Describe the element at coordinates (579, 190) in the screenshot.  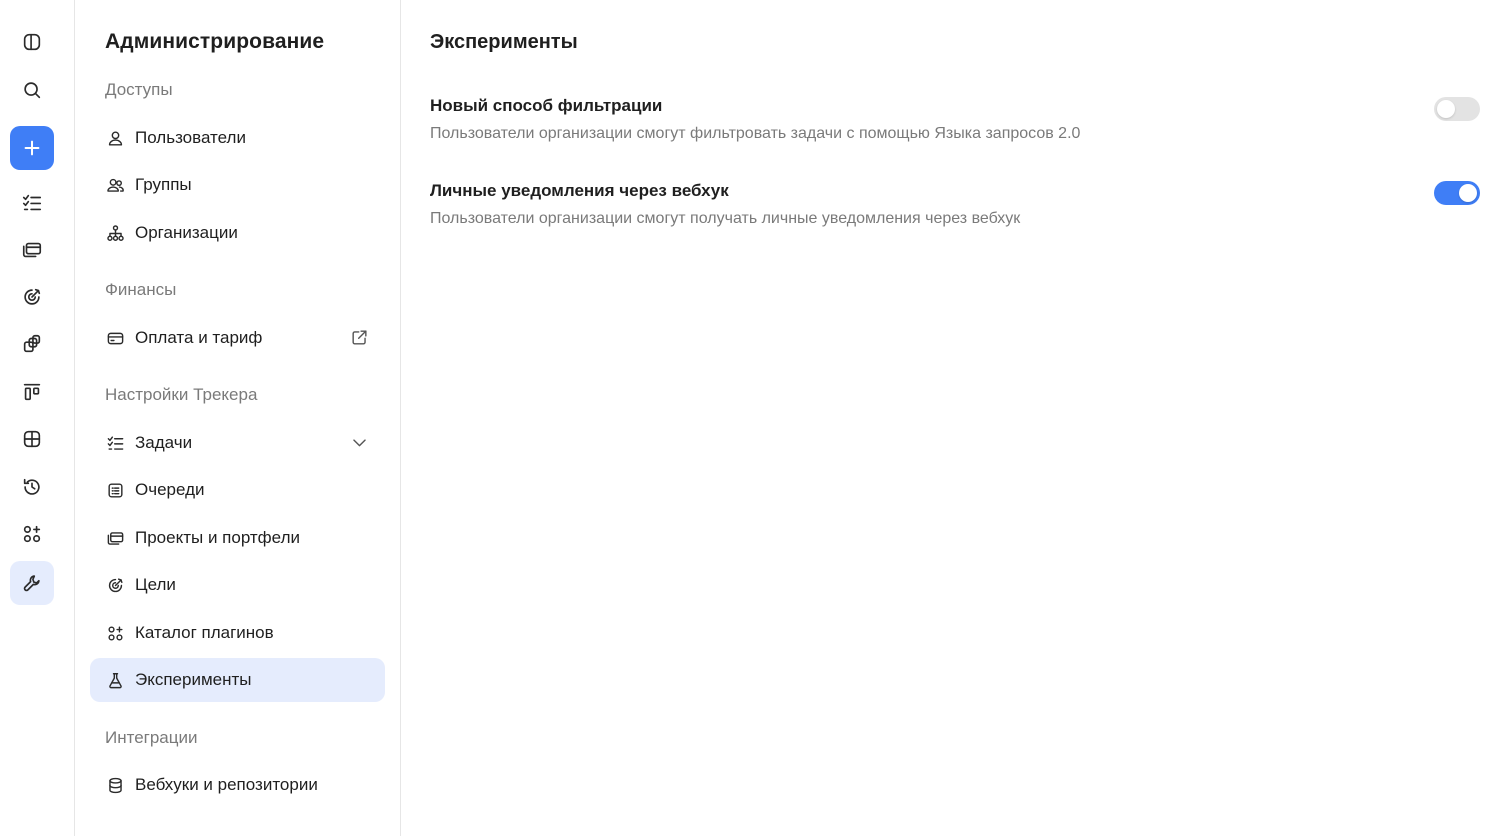
I see `setting-title: Личные уведомления через вебхук` at that location.